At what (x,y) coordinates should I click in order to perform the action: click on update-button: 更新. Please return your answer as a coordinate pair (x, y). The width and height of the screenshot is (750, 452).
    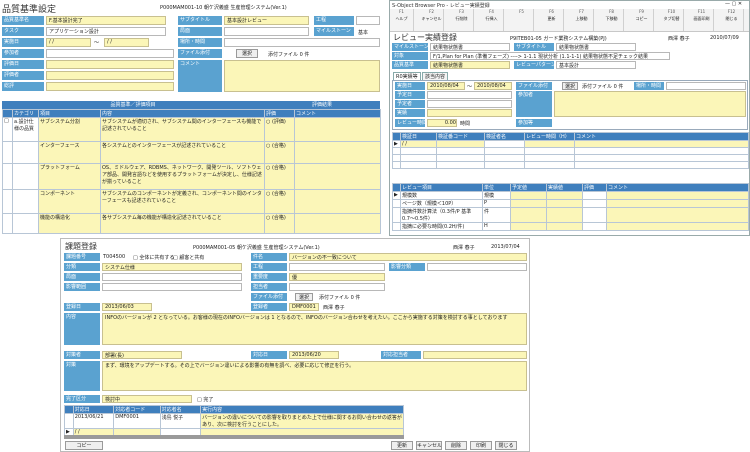
    Looking at the image, I should click on (402, 445).